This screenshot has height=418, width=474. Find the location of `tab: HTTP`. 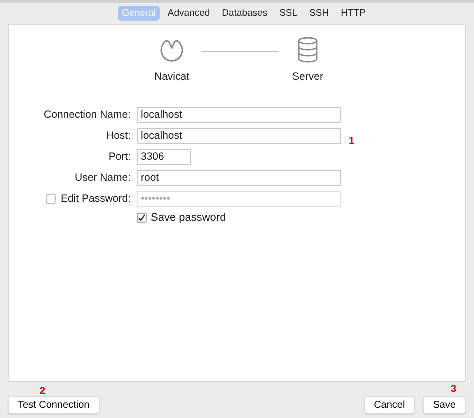

tab: HTTP is located at coordinates (353, 13).